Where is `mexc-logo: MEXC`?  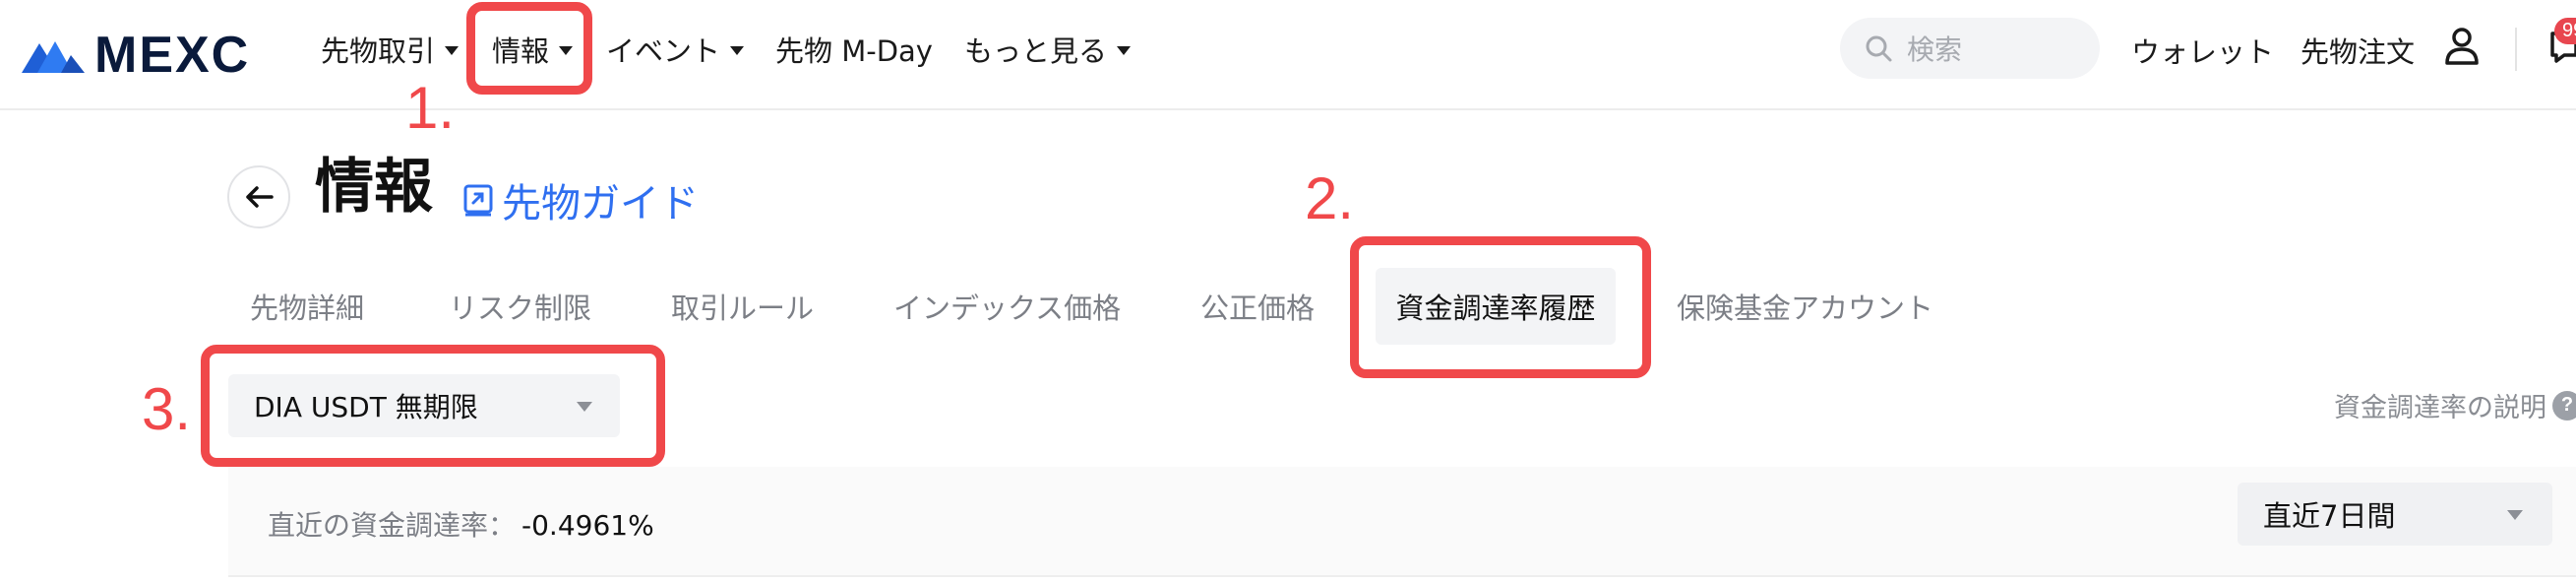 mexc-logo: MEXC is located at coordinates (136, 55).